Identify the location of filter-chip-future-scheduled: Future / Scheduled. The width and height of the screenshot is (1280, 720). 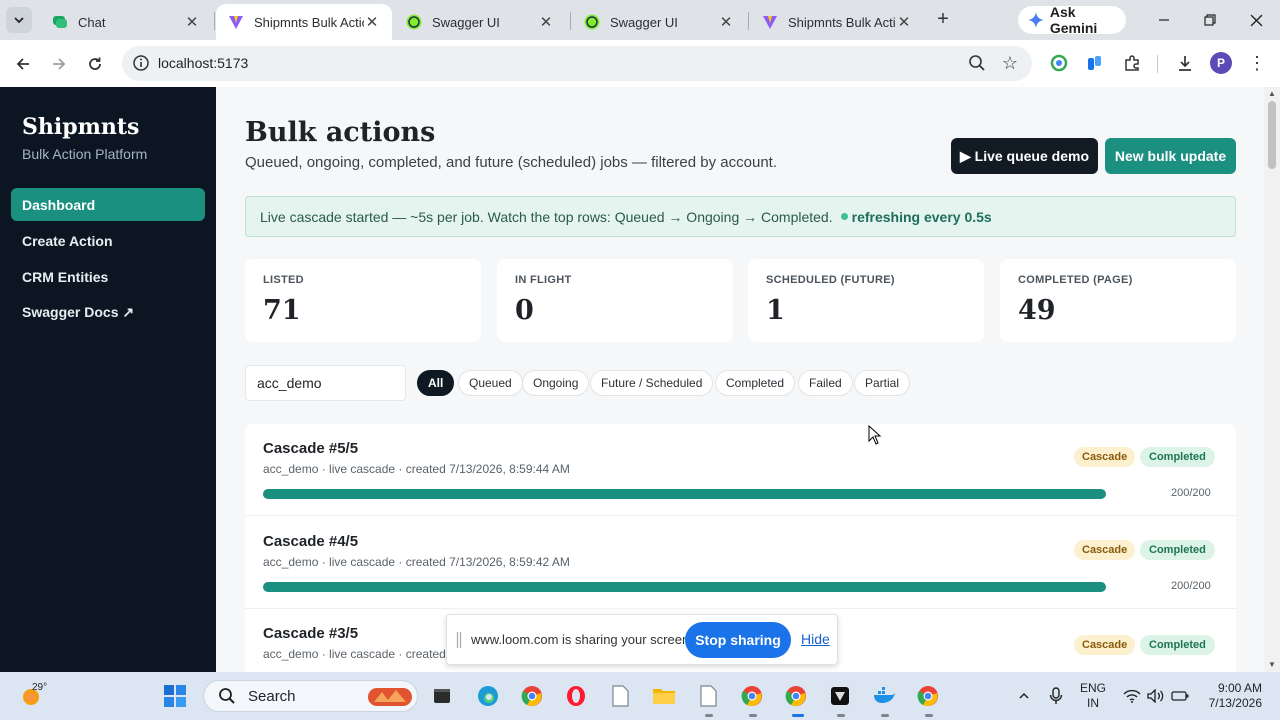
(652, 383).